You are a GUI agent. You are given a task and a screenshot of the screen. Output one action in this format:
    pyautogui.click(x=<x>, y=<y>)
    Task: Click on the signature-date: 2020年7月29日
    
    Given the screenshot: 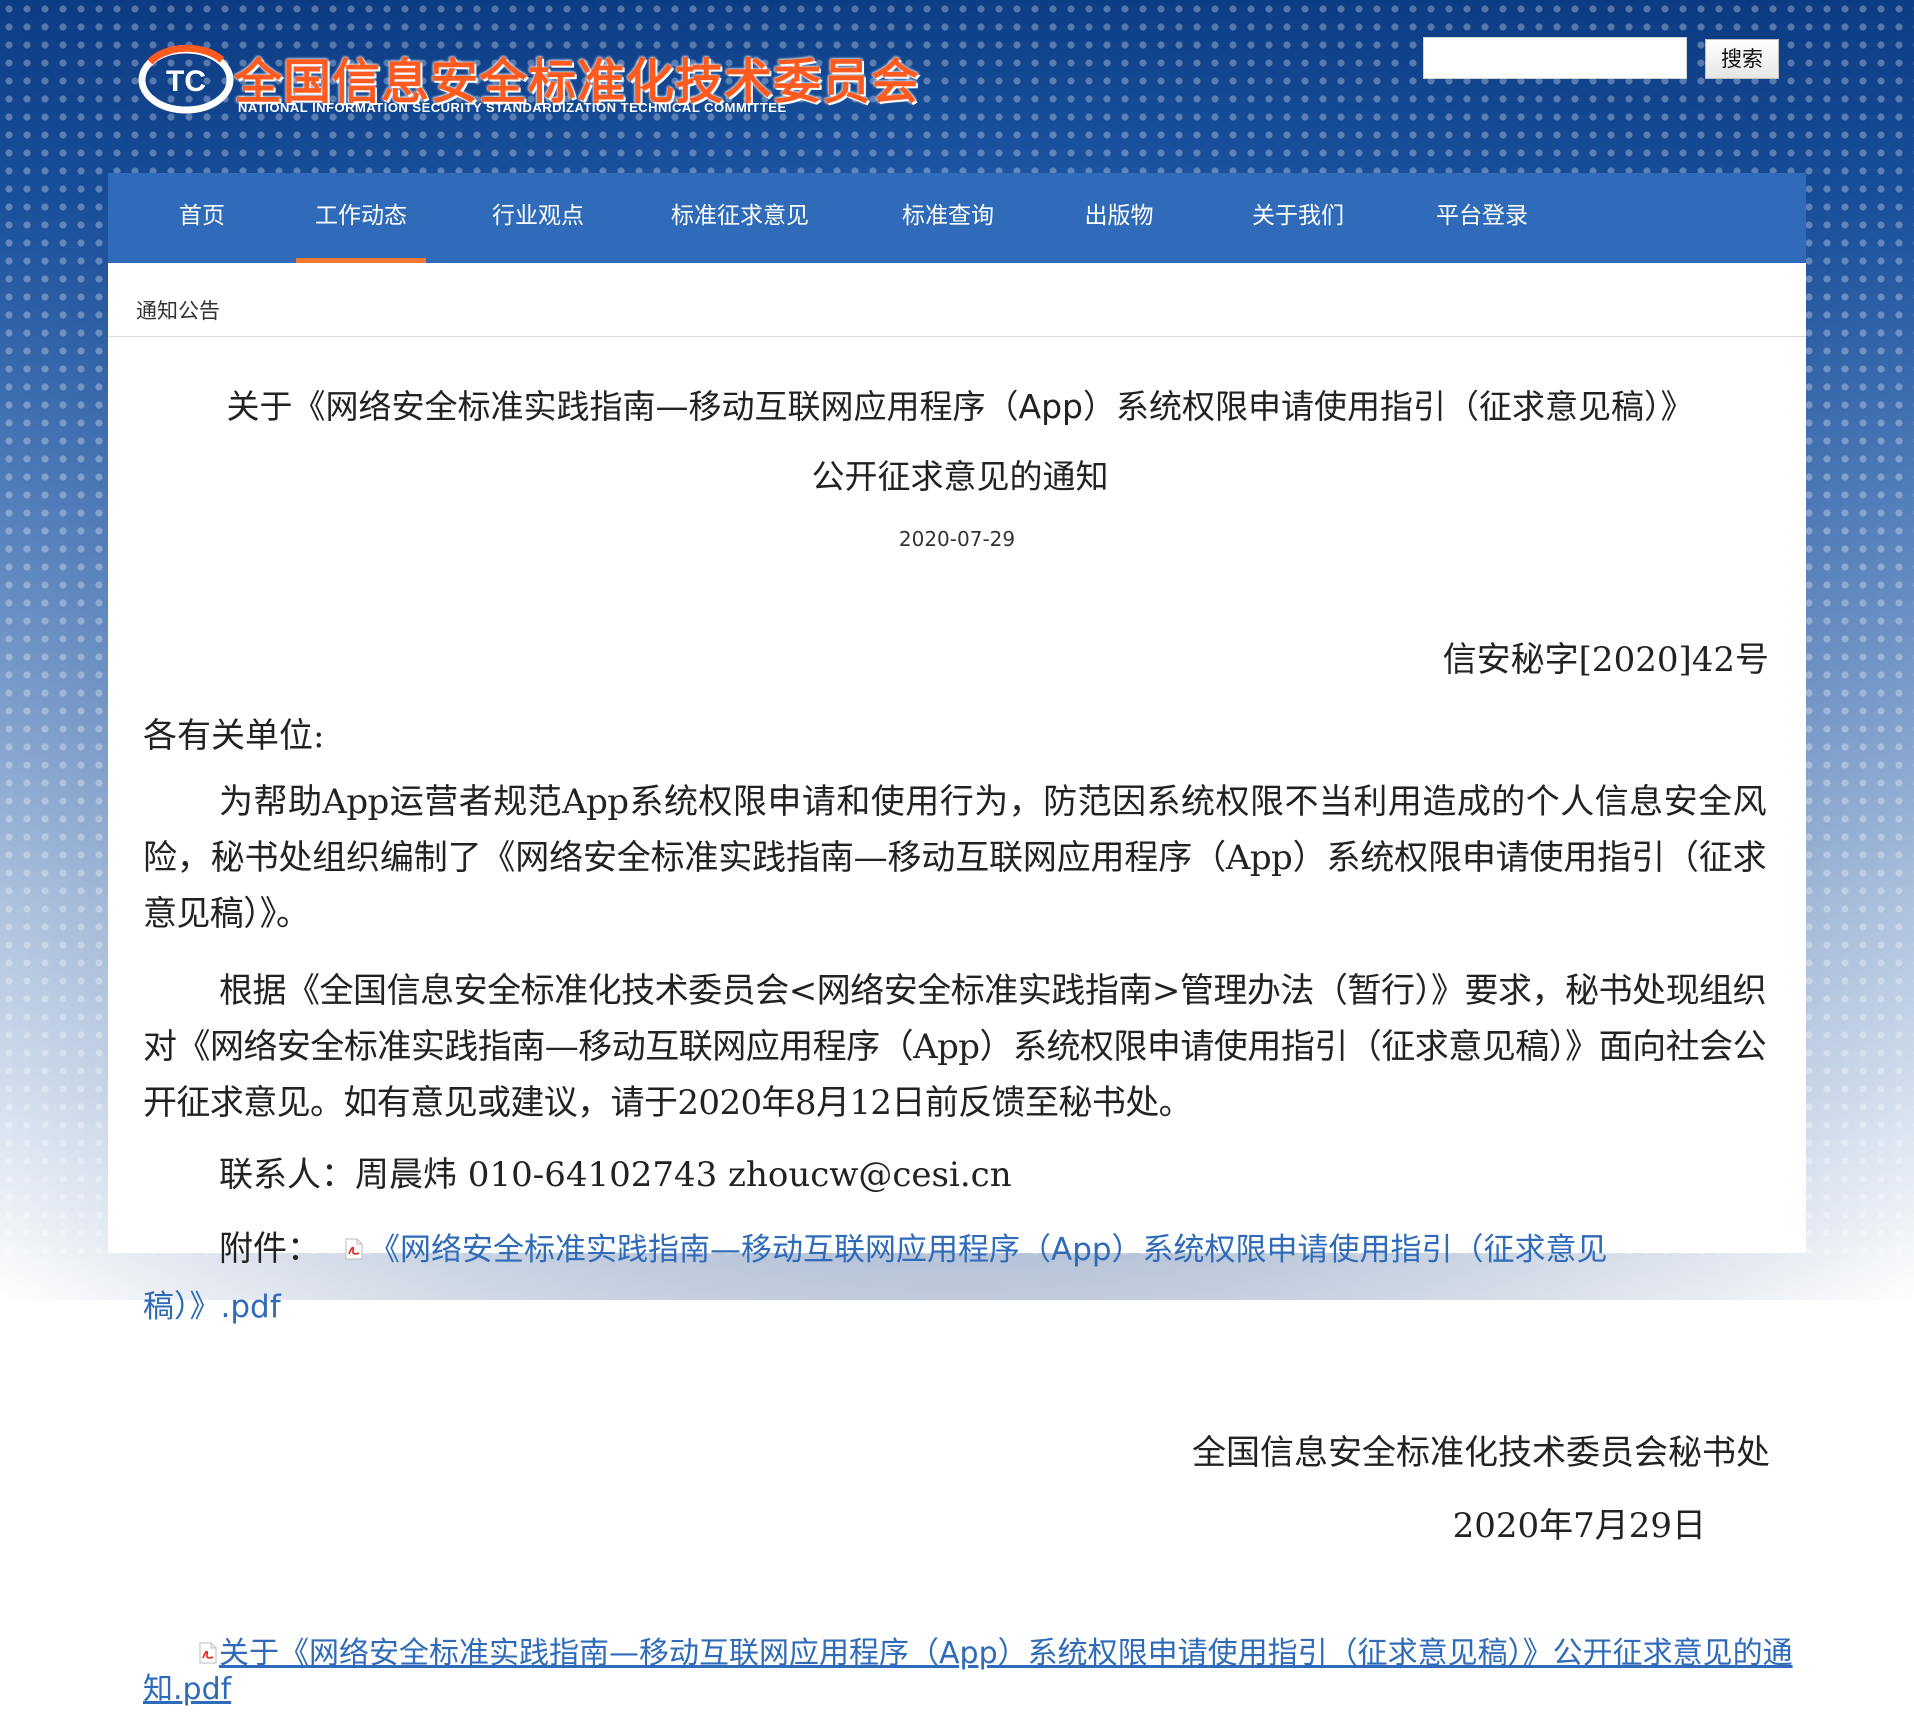 What is the action you would take?
    pyautogui.click(x=1579, y=1526)
    